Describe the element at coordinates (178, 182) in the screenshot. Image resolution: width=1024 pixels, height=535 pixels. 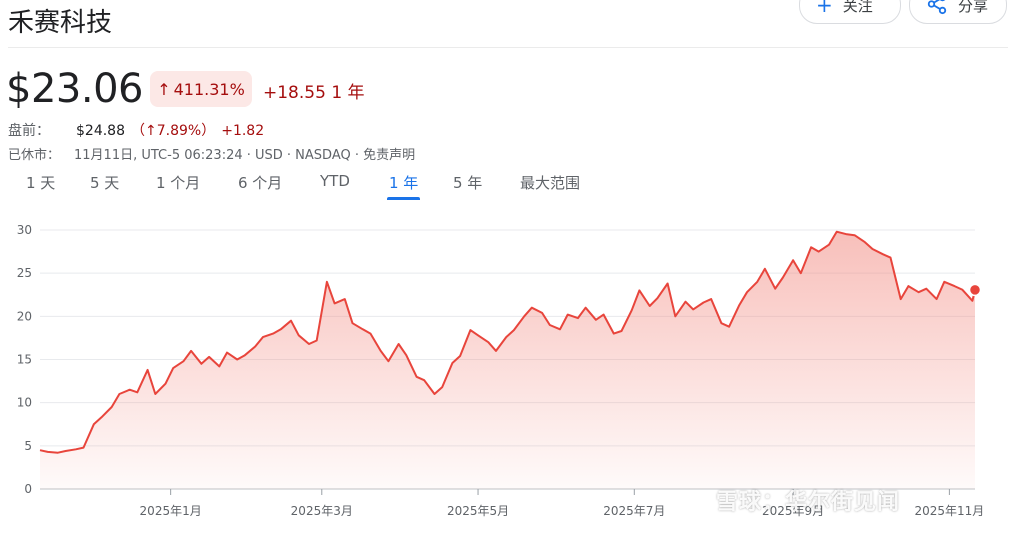
I see `tab-1m: 1 个月` at that location.